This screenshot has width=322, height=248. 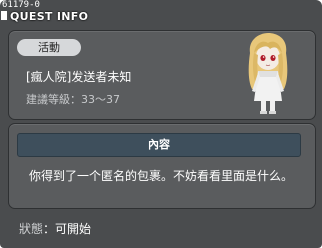 I want to click on level-range: 33～37, so click(x=100, y=99).